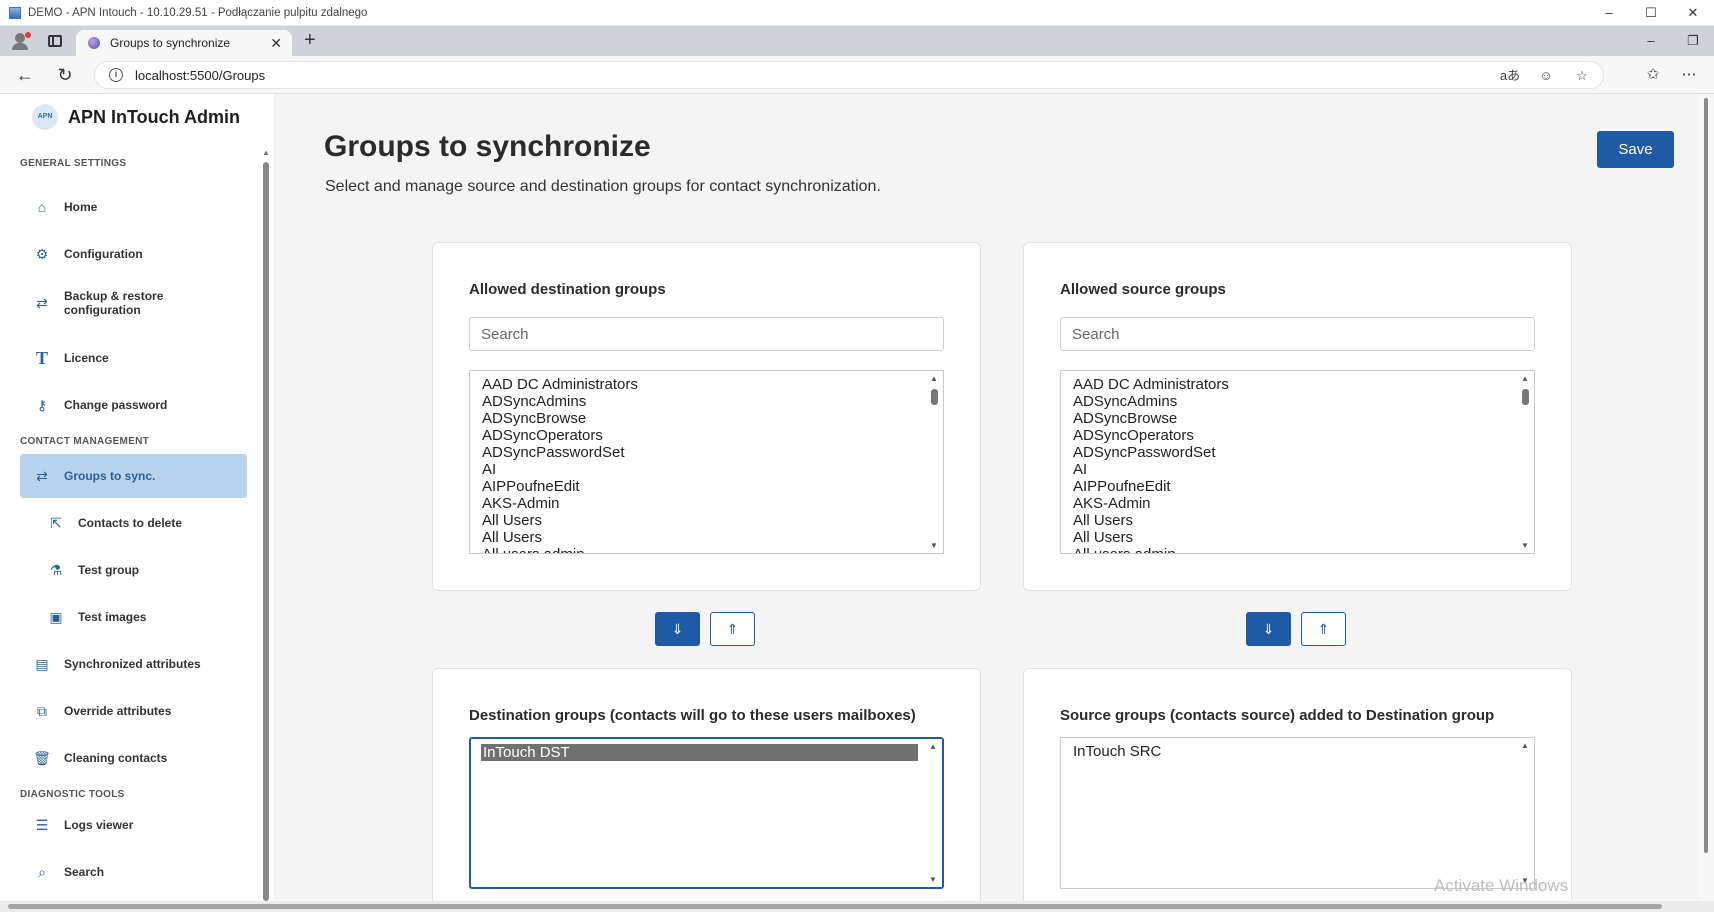 Image resolution: width=1714 pixels, height=912 pixels. Describe the element at coordinates (42, 871) in the screenshot. I see `search-icon: ⌕` at that location.